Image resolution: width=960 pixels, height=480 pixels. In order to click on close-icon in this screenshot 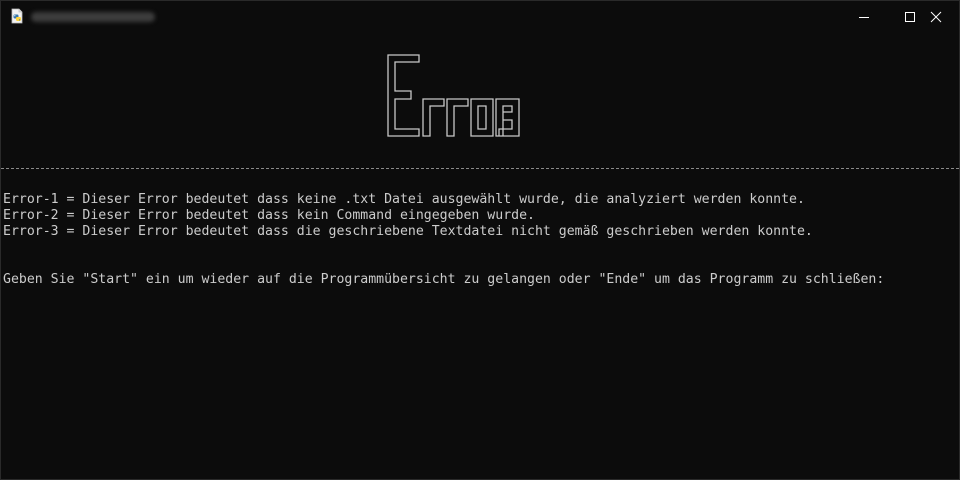, I will do `click(936, 16)`.